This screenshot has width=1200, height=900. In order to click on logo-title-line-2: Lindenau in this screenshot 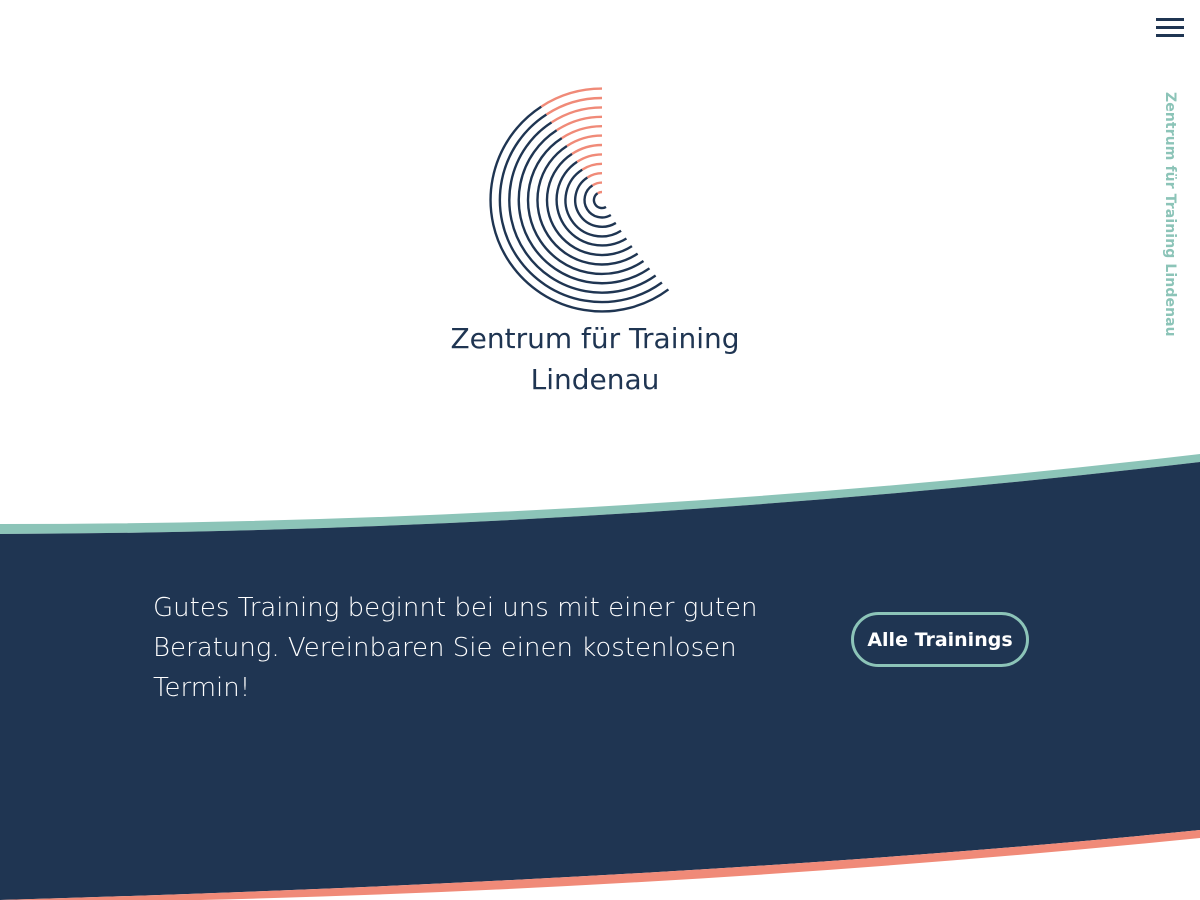, I will do `click(595, 379)`.